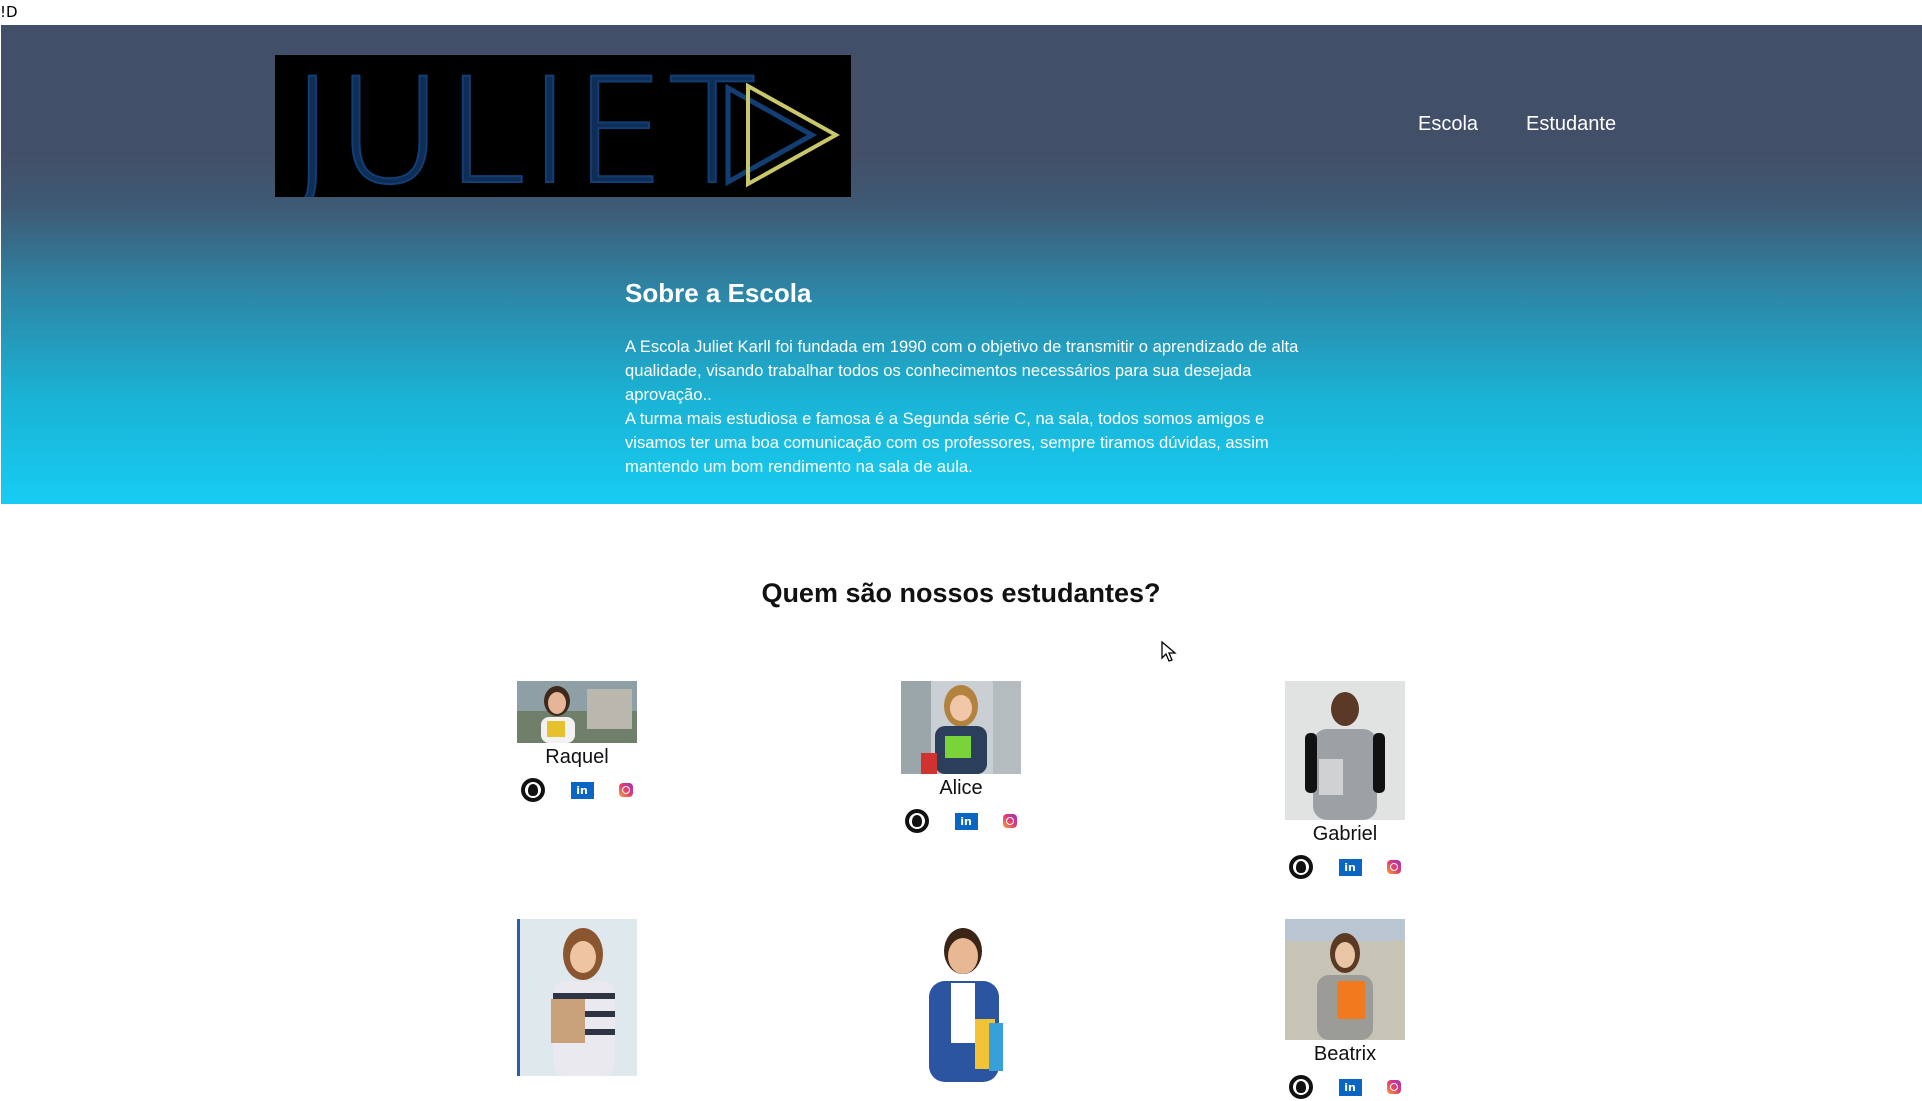 The height and width of the screenshot is (1101, 1922). I want to click on top-strip-text: !D, so click(9, 12).